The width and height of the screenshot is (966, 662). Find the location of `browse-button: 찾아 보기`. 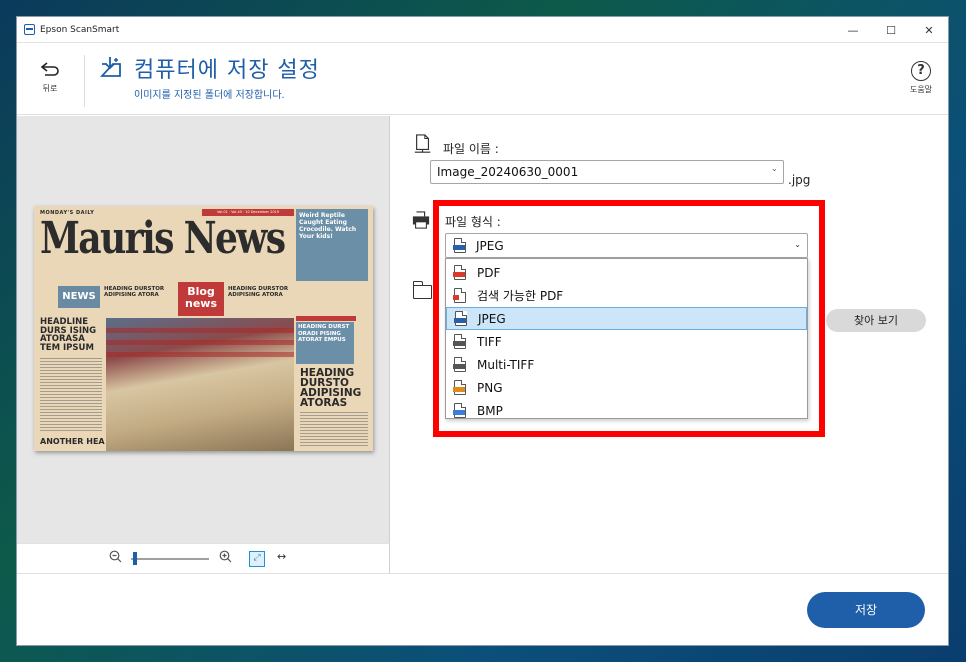

browse-button: 찾아 보기 is located at coordinates (876, 320).